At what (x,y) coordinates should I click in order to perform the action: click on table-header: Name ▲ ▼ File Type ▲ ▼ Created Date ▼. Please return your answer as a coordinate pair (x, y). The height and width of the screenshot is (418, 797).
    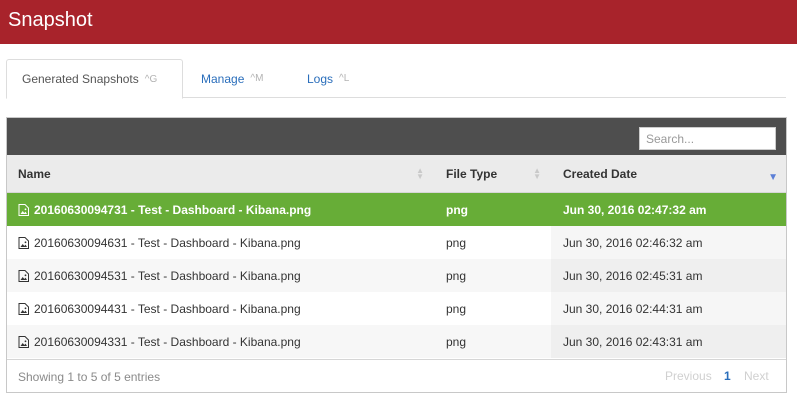
    Looking at the image, I should click on (396, 174).